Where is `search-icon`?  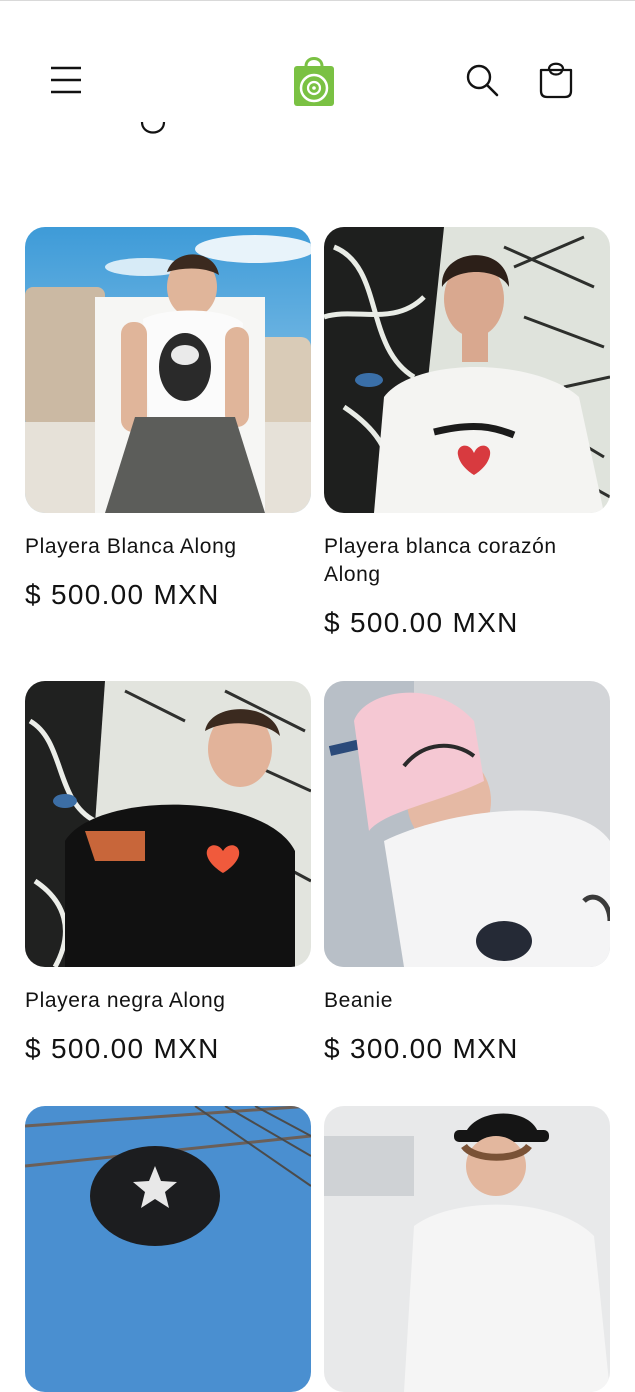 search-icon is located at coordinates (482, 80).